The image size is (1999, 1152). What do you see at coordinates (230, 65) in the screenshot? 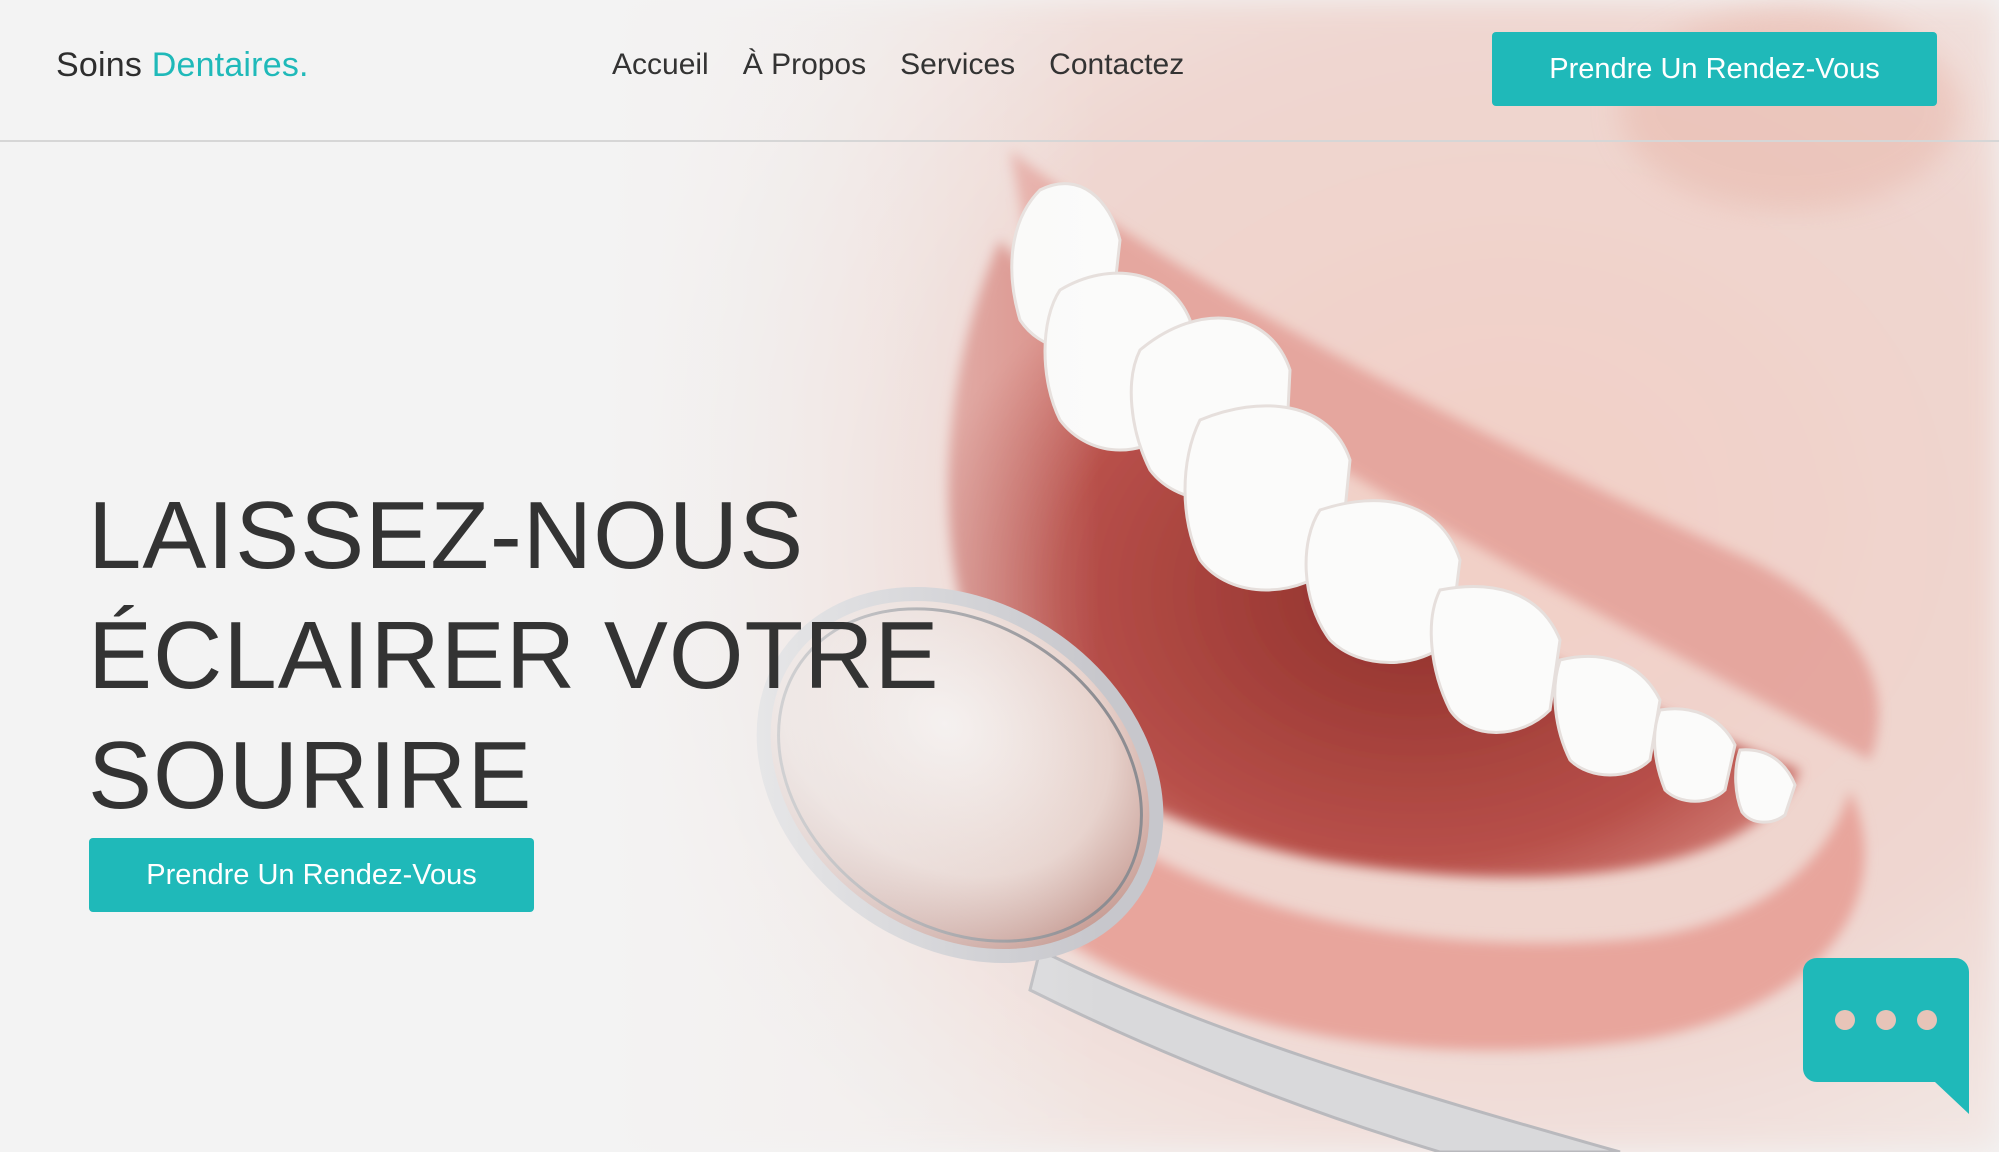
I see `brand-name-accent: Dentaires.` at bounding box center [230, 65].